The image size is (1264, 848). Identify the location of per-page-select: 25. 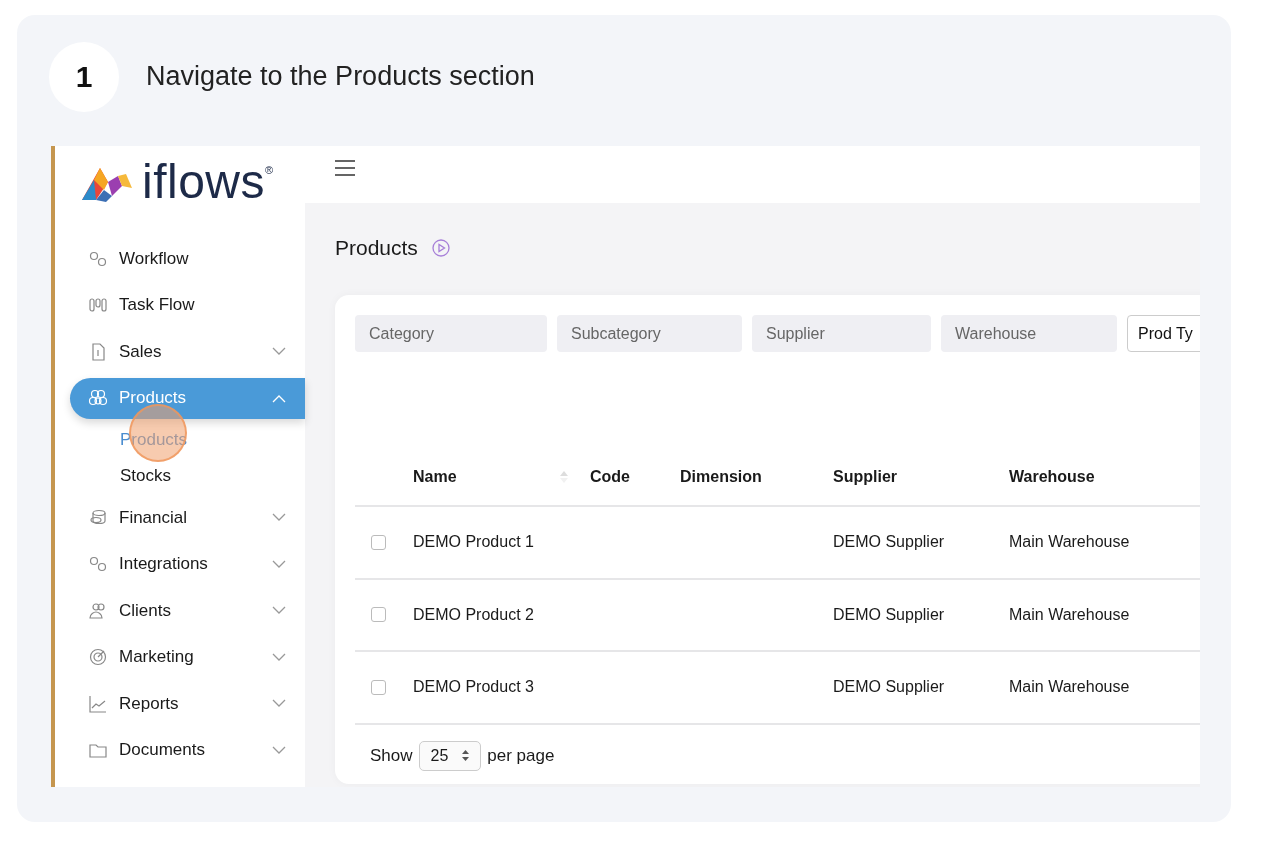
(450, 755).